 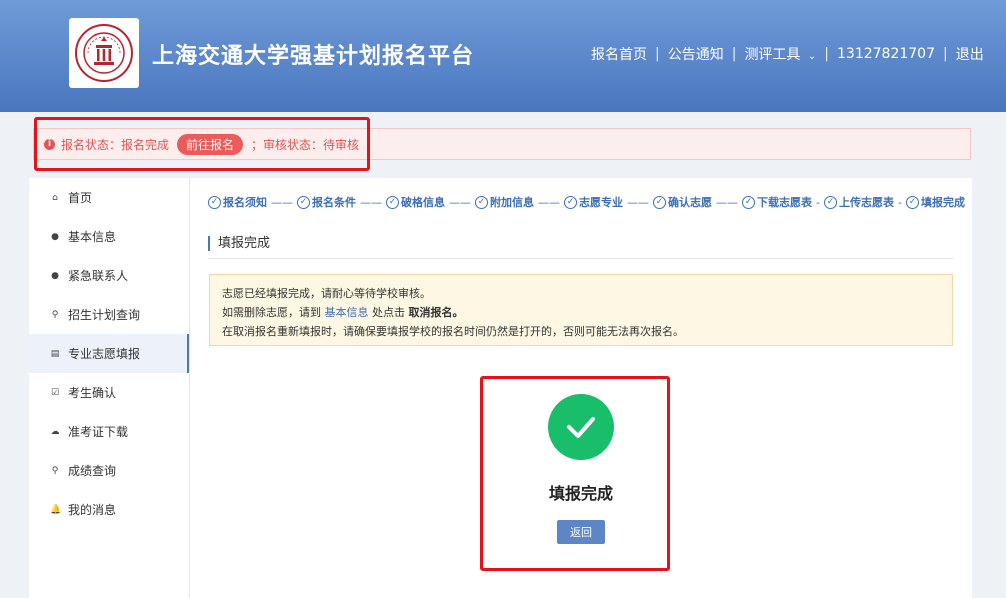 What do you see at coordinates (601, 202) in the screenshot?
I see `step-label: 志愿专业` at bounding box center [601, 202].